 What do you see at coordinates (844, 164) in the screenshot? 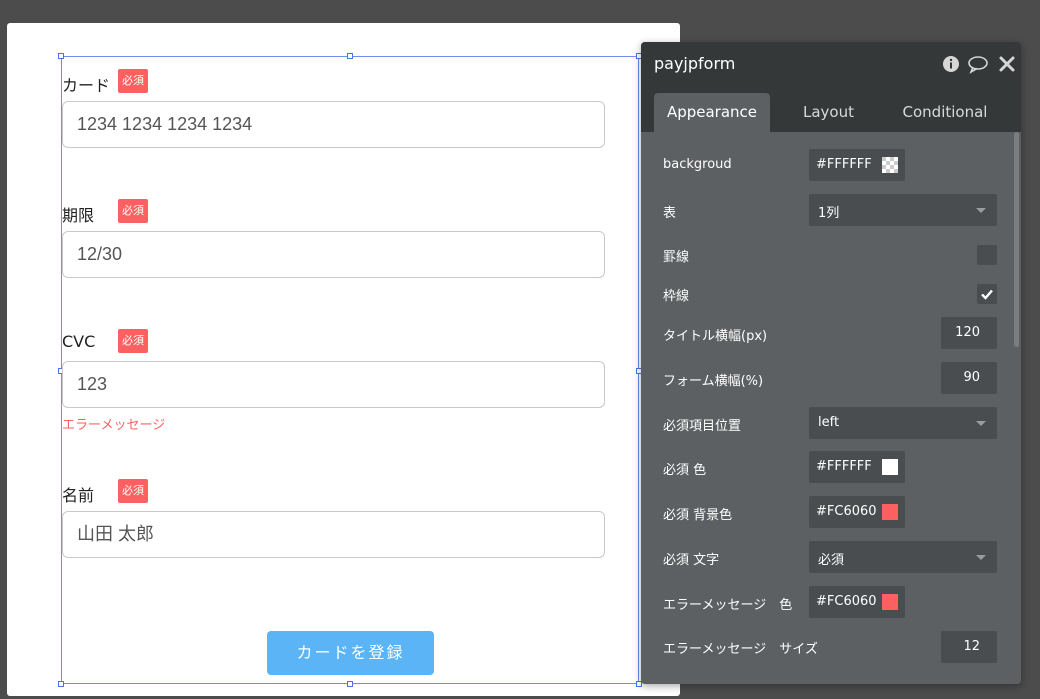
I see `background-color-value: #FFFFFF` at bounding box center [844, 164].